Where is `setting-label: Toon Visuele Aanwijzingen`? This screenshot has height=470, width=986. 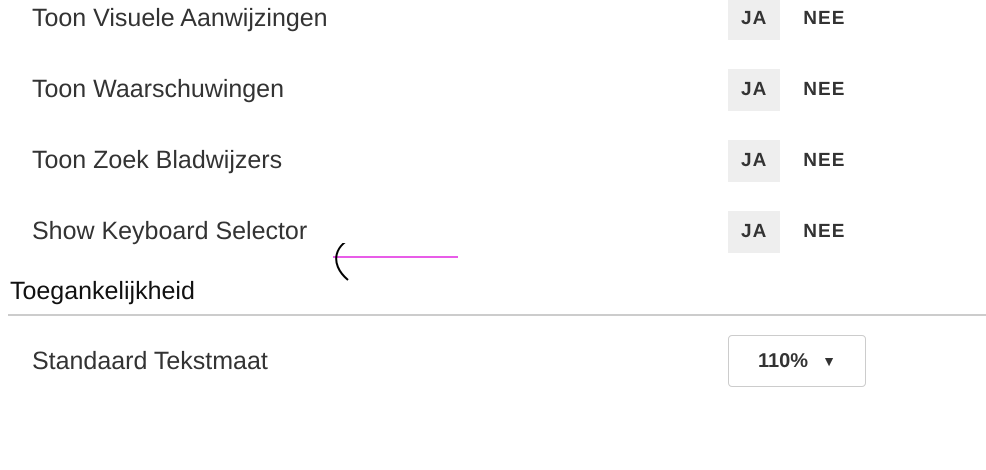
setting-label: Toon Visuele Aanwijzingen is located at coordinates (180, 18).